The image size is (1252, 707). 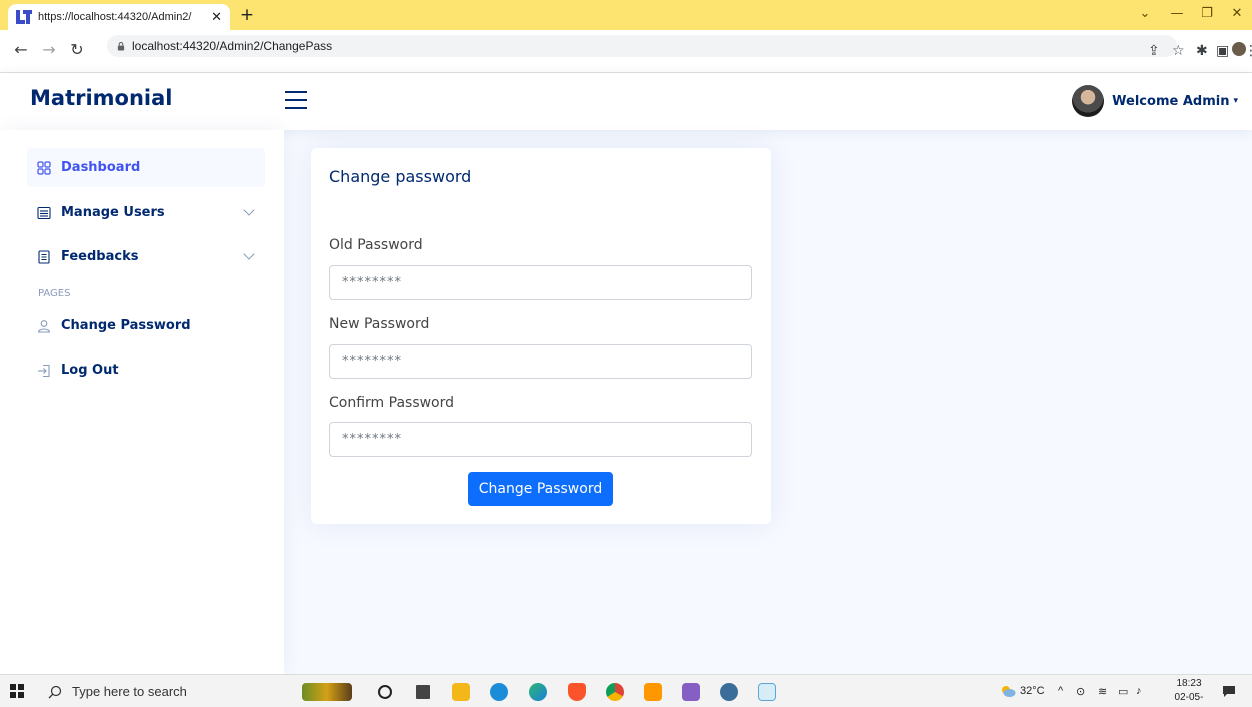 What do you see at coordinates (729, 692) in the screenshot?
I see `chrome-profile-icon` at bounding box center [729, 692].